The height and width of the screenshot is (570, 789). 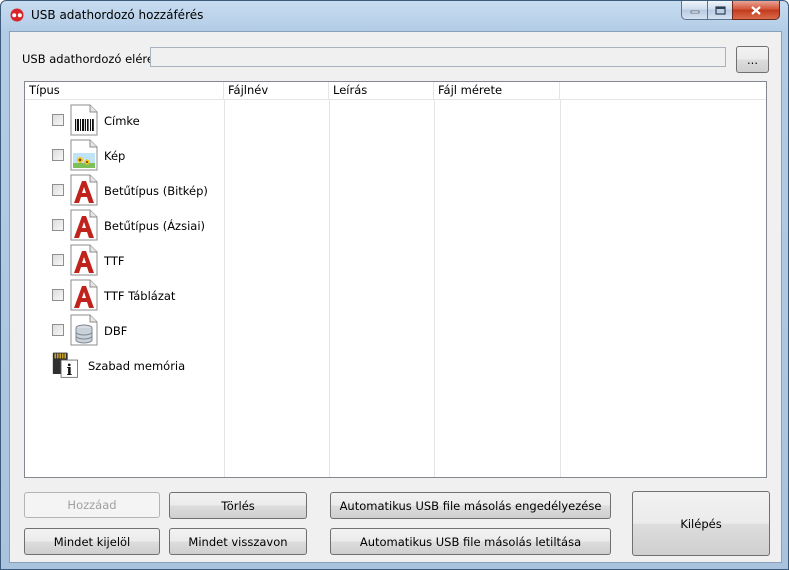 I want to click on select-all-button: Mindet kijelöl, so click(x=92, y=541).